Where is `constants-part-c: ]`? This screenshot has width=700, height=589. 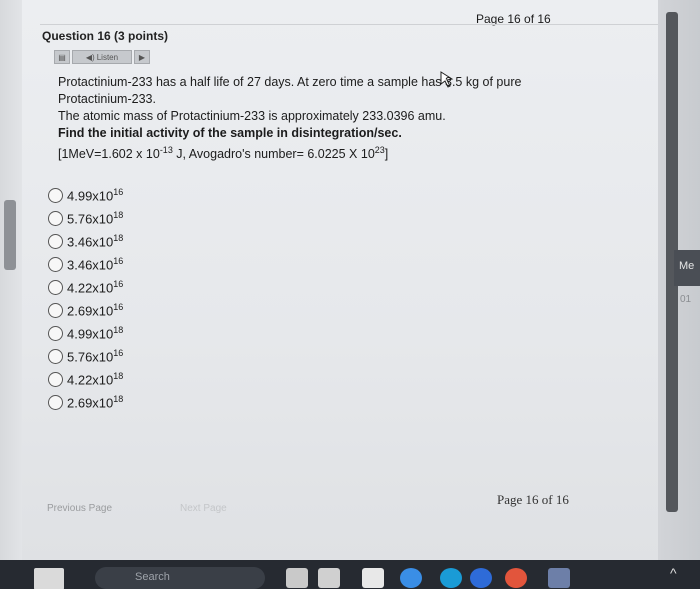
constants-part-c: ] is located at coordinates (386, 154).